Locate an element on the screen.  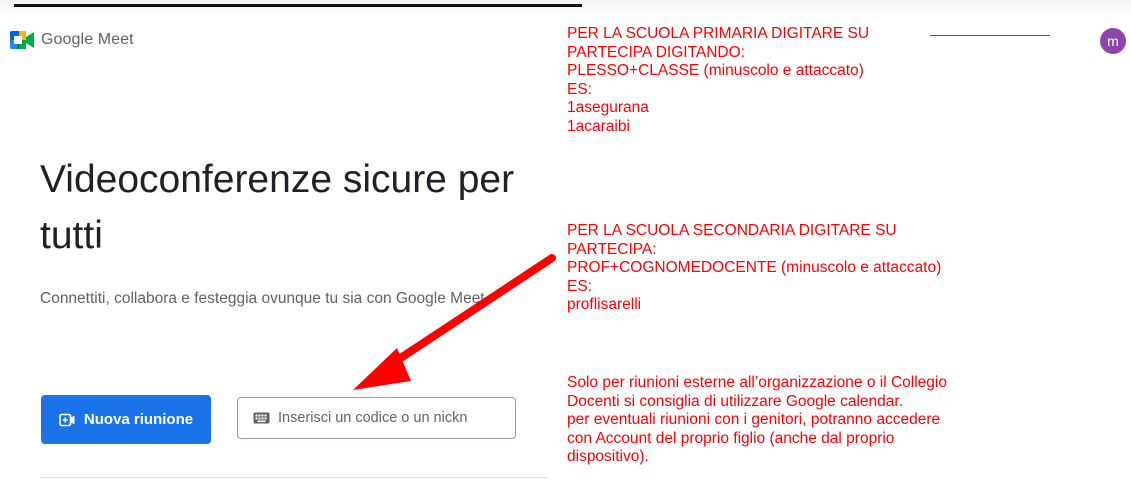
brand-name: Google Meet is located at coordinates (87, 39).